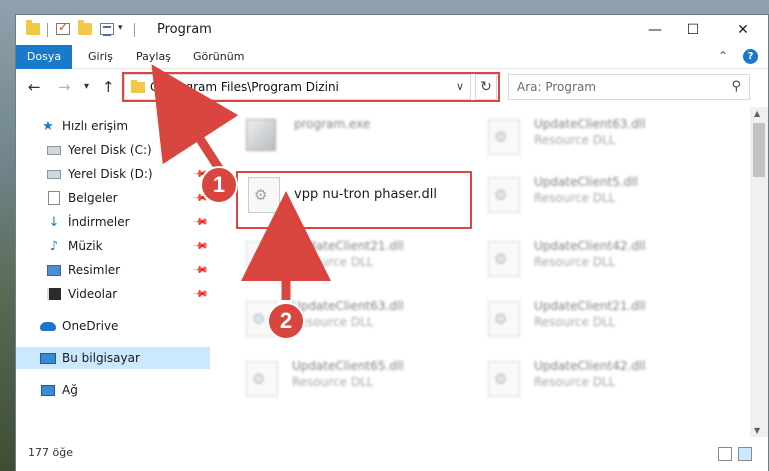 The width and height of the screenshot is (769, 471). I want to click on callout-2: 2, so click(286, 321).